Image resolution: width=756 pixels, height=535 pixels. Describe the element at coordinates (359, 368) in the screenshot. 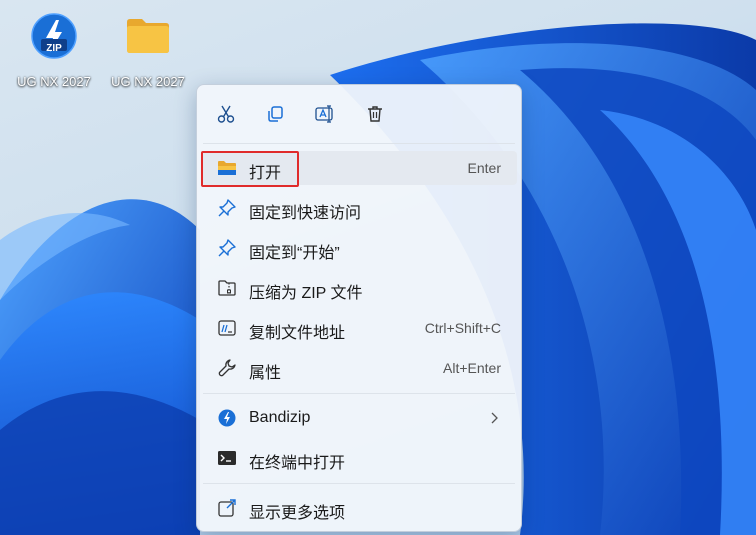

I see `menu-item-properties: 属性 Alt+Enter` at that location.